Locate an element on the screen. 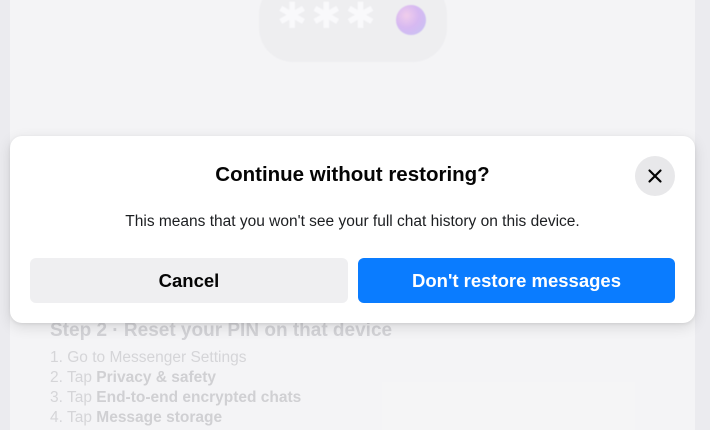  close-icon is located at coordinates (655, 176).